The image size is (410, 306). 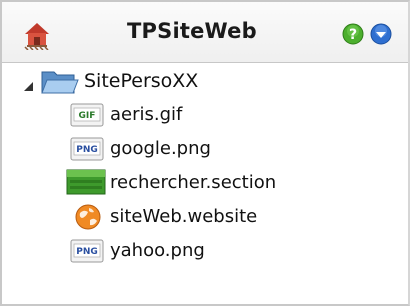 I want to click on tree-item-siteweb-website: siteWeb.website, so click(x=205, y=217).